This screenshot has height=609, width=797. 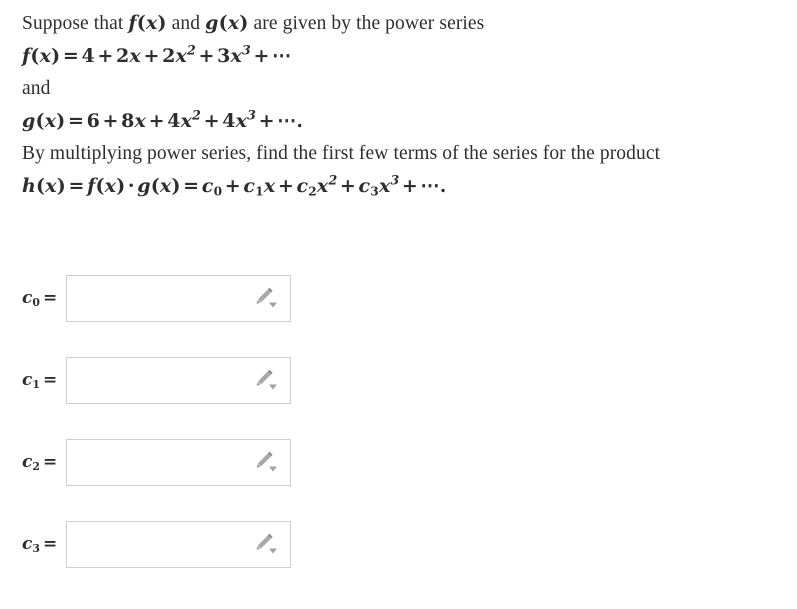 I want to click on answer-label-c3-equals: =, so click(x=50, y=544).